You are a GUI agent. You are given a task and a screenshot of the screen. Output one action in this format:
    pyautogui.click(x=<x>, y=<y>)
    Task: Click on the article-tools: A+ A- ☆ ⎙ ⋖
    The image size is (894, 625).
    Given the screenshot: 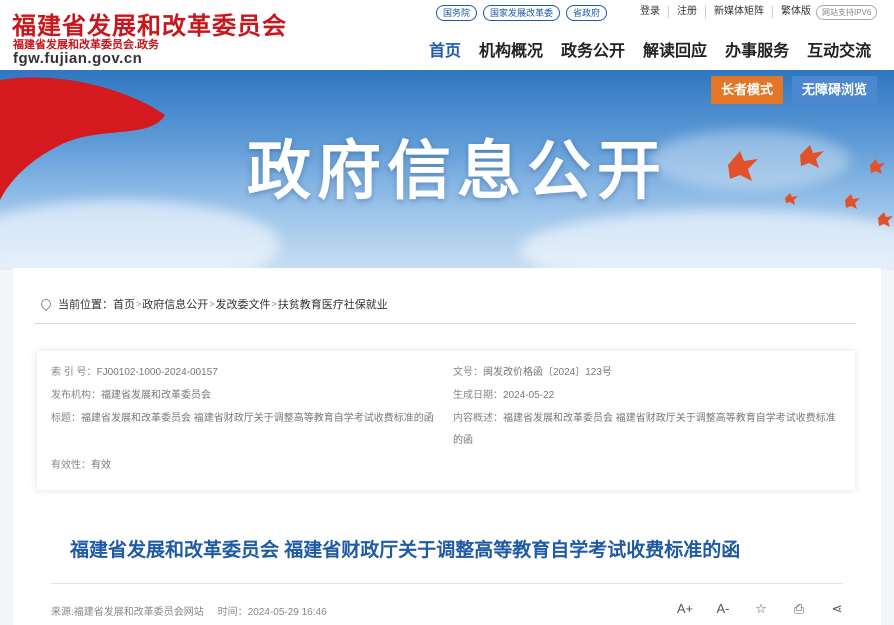 What is the action you would take?
    pyautogui.click(x=761, y=609)
    